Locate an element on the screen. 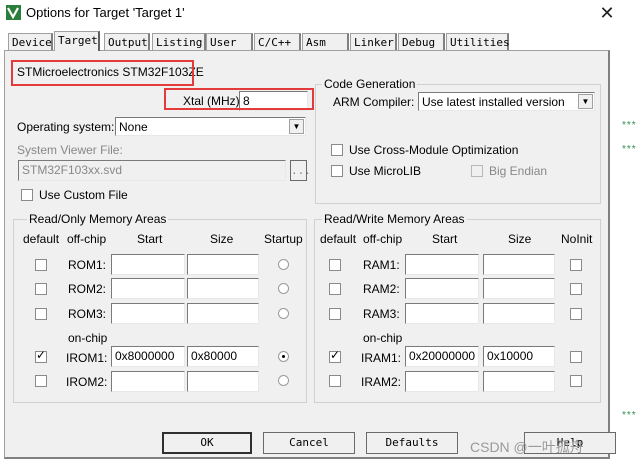  iram1-start-input: 0x20000000 is located at coordinates (442, 356).